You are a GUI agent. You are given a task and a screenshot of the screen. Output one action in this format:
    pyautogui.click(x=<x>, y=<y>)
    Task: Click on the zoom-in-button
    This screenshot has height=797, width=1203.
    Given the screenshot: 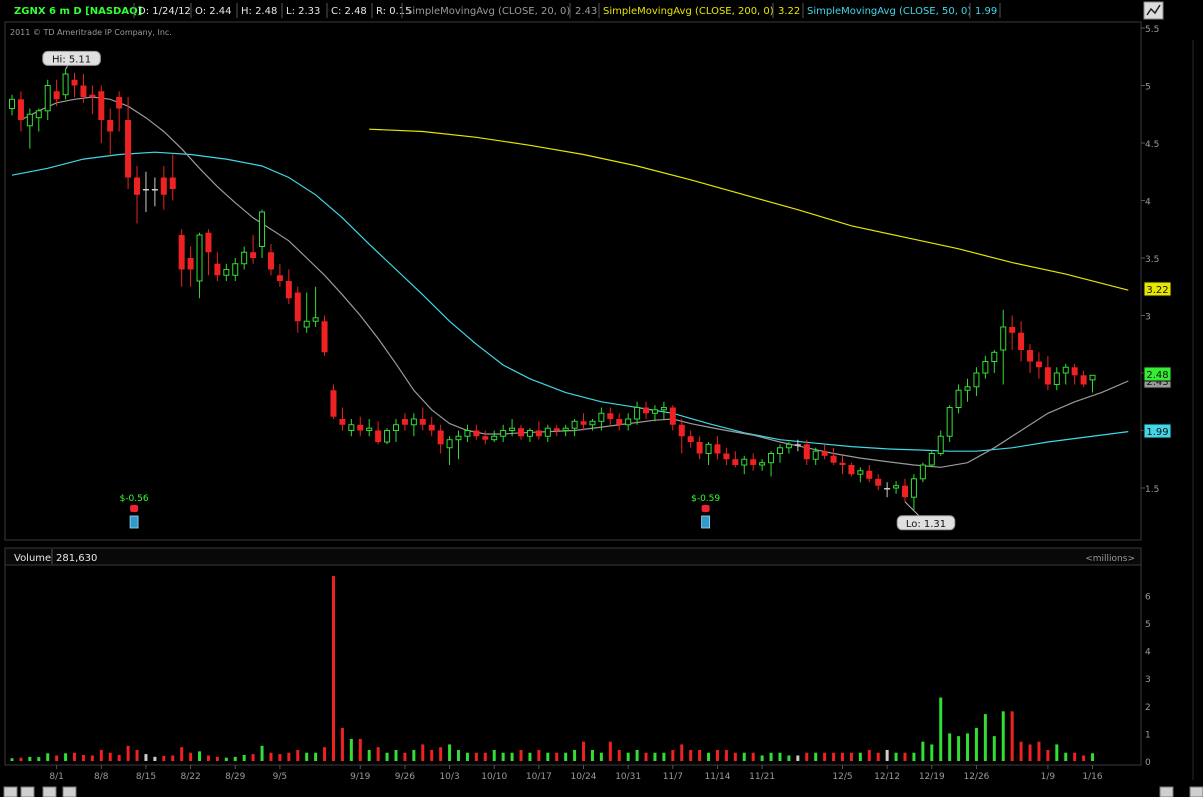 What is the action you would take?
    pyautogui.click(x=27, y=791)
    